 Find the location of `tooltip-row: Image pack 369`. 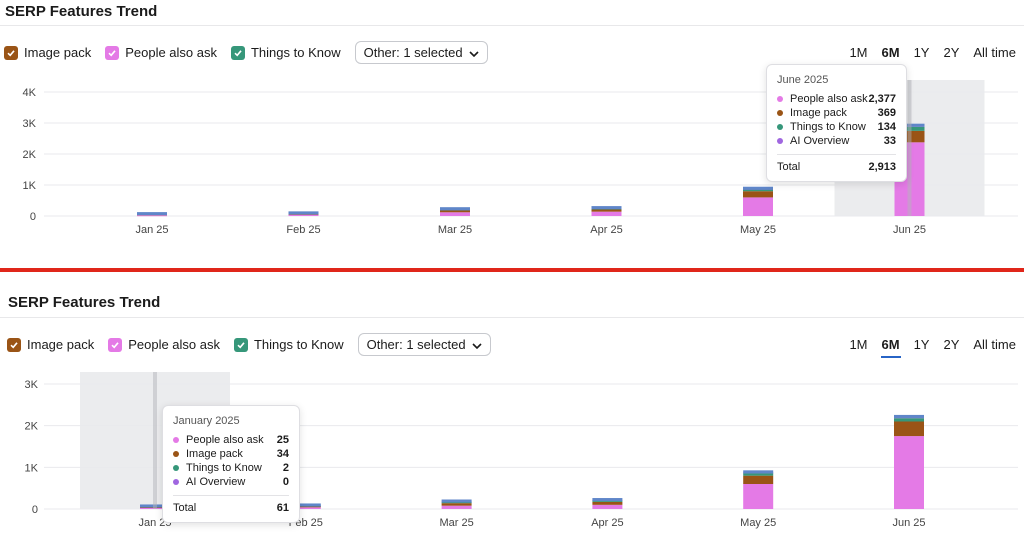

tooltip-row: Image pack 369 is located at coordinates (836, 113).